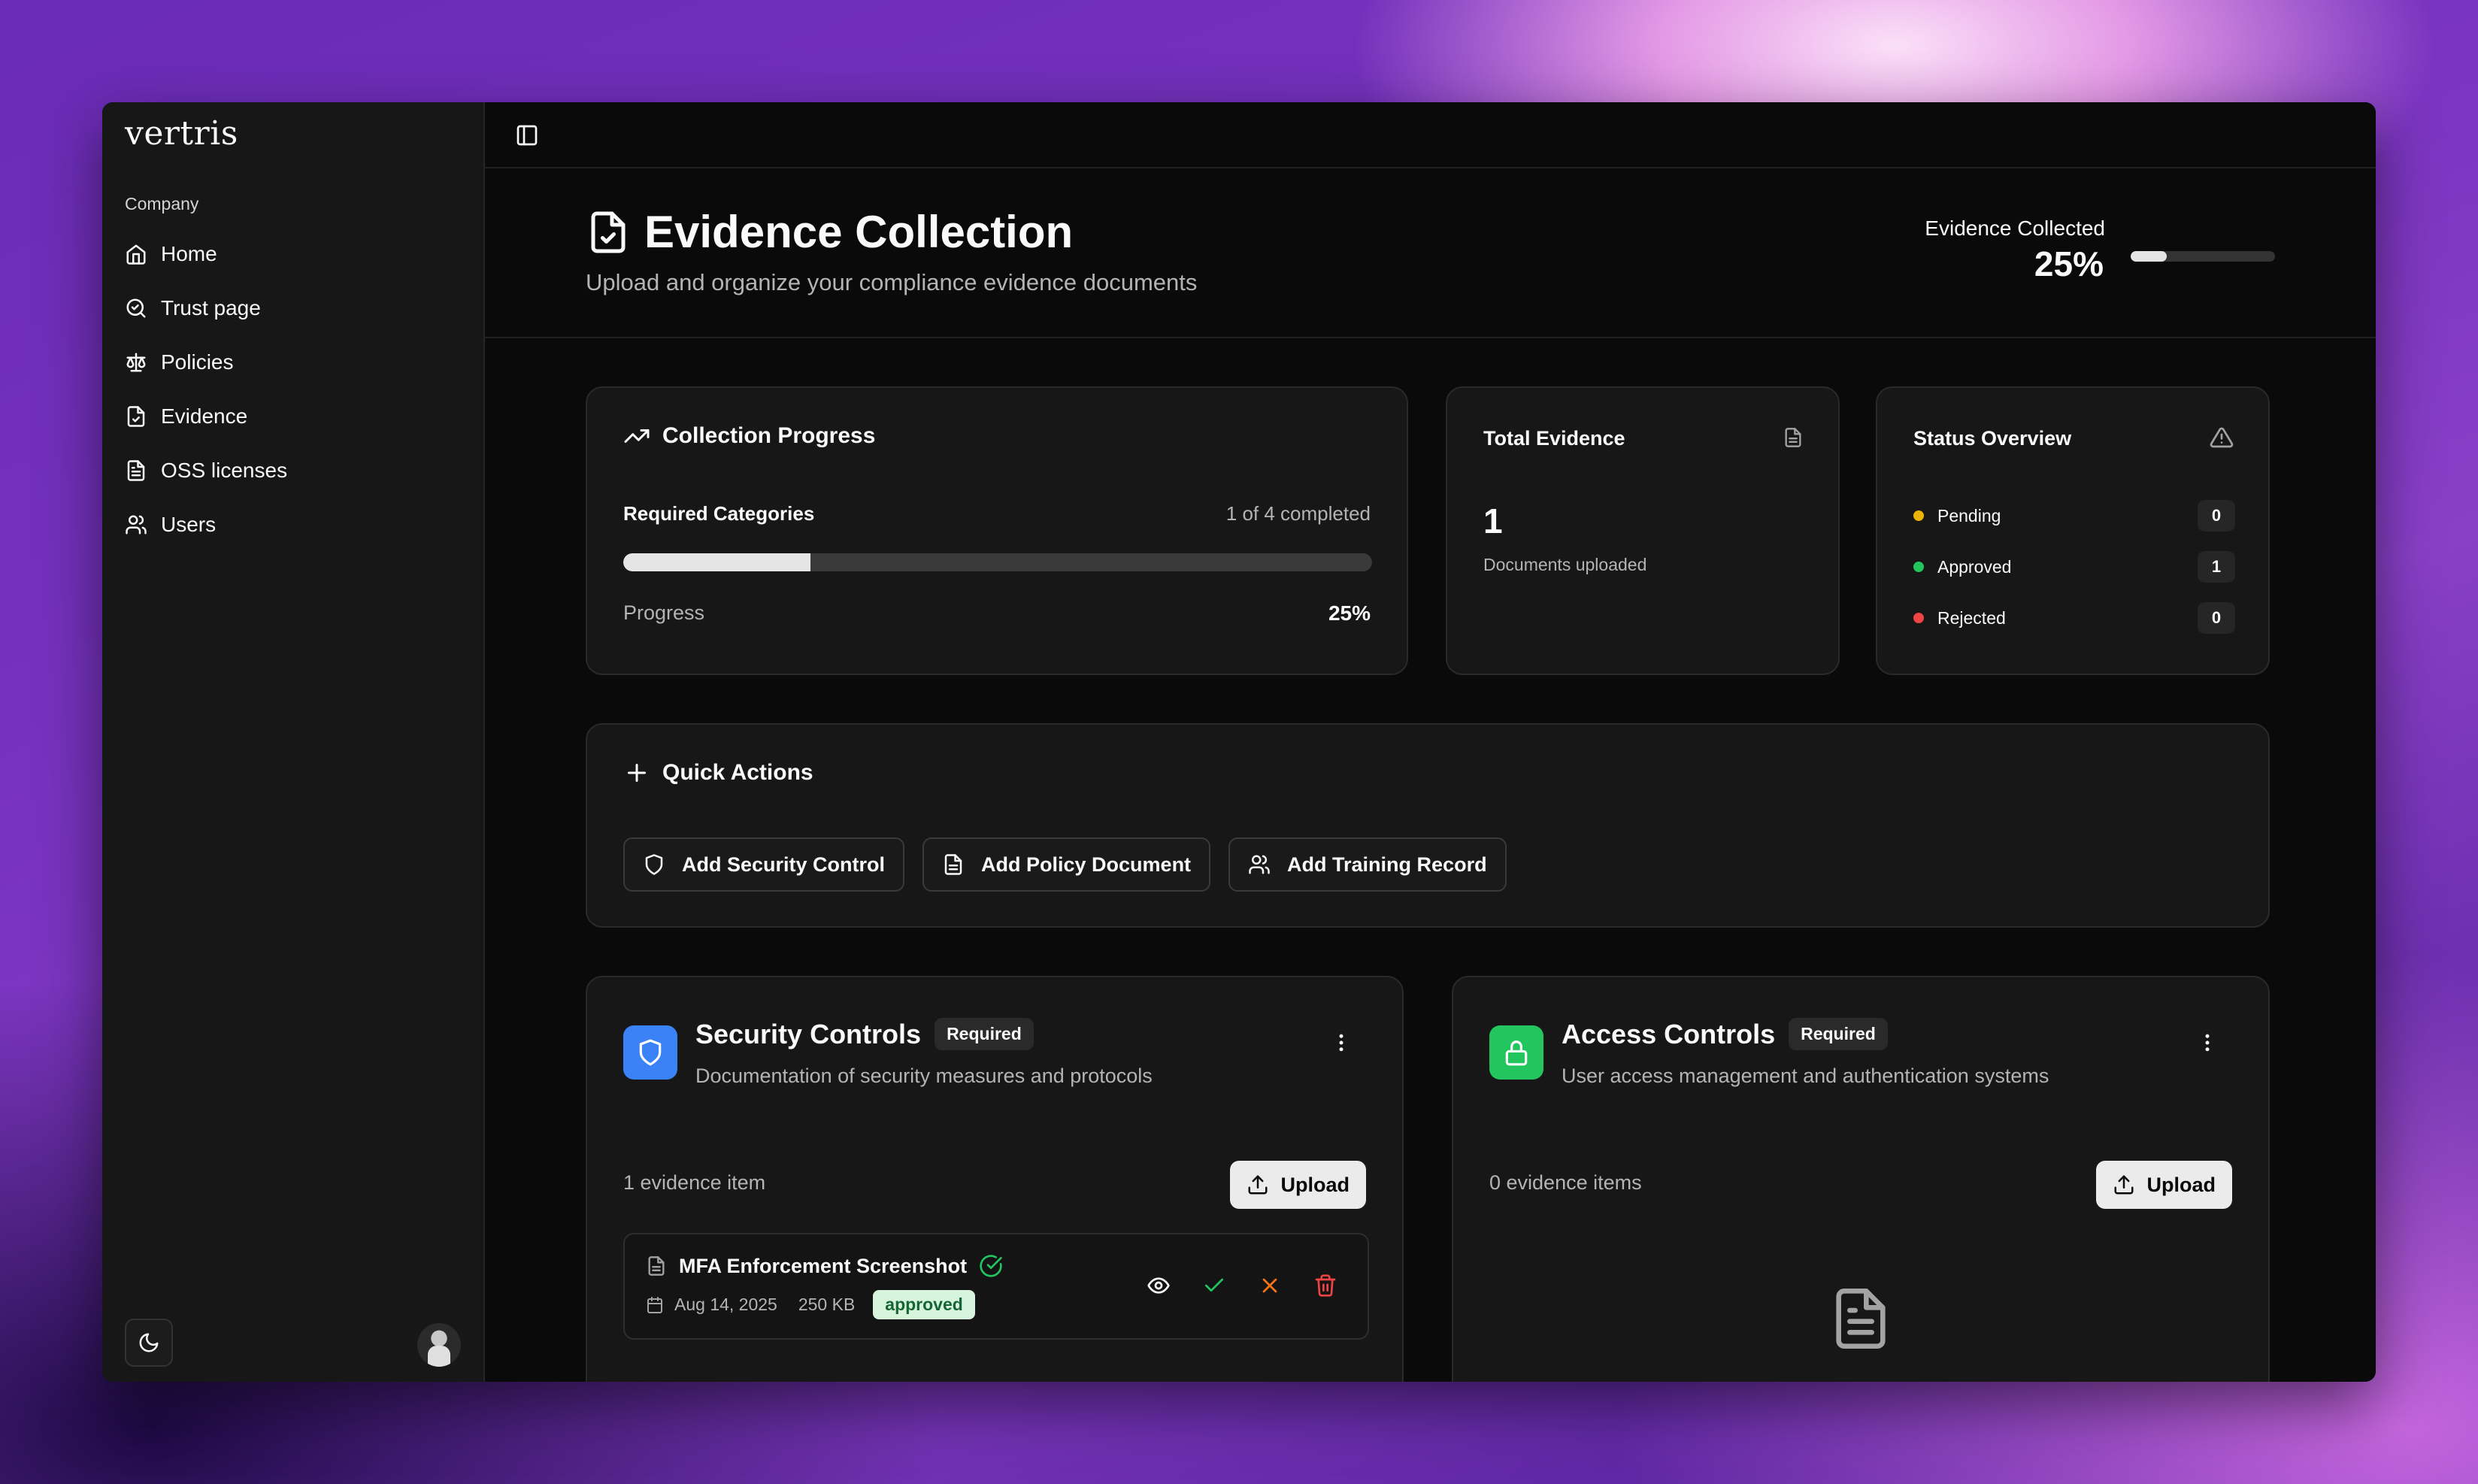 The height and width of the screenshot is (1484, 2478). What do you see at coordinates (808, 1033) in the screenshot?
I see `category-title-text: Security Controls` at bounding box center [808, 1033].